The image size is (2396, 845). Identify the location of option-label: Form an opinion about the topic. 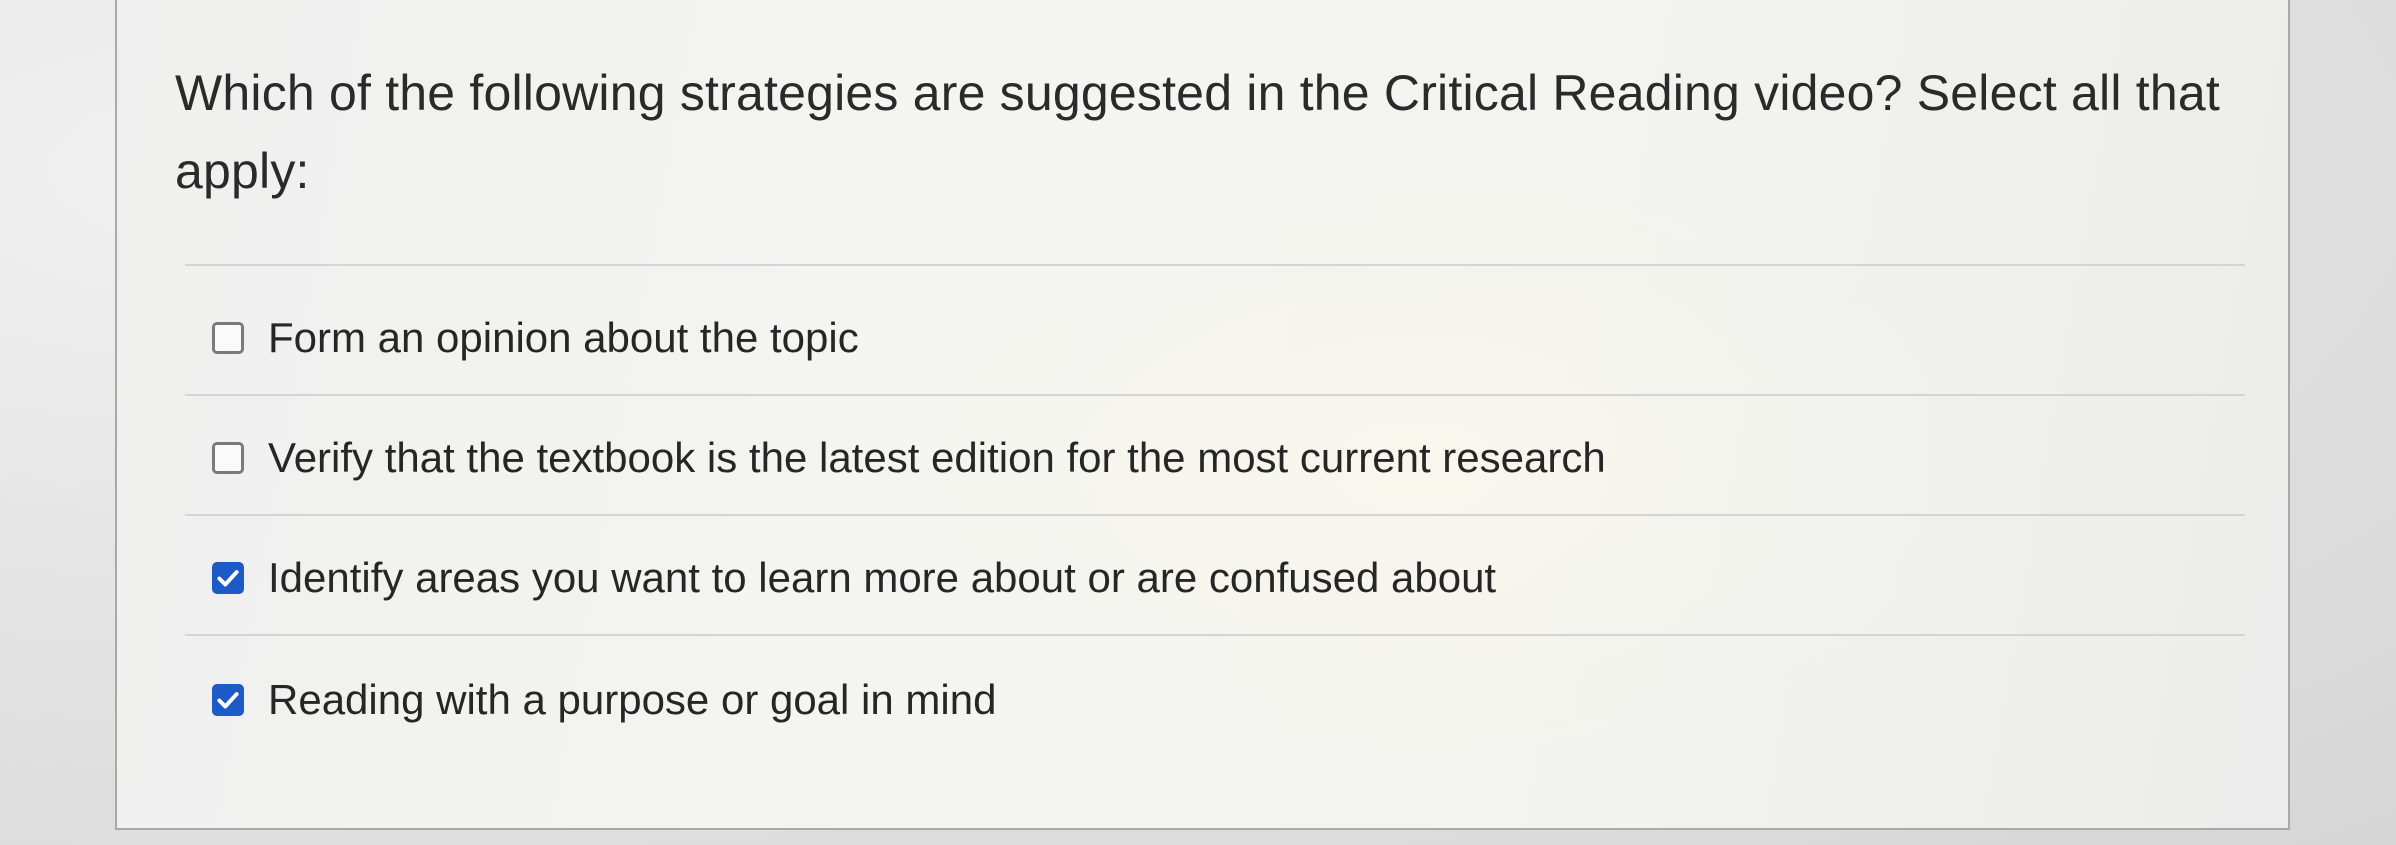
(563, 337).